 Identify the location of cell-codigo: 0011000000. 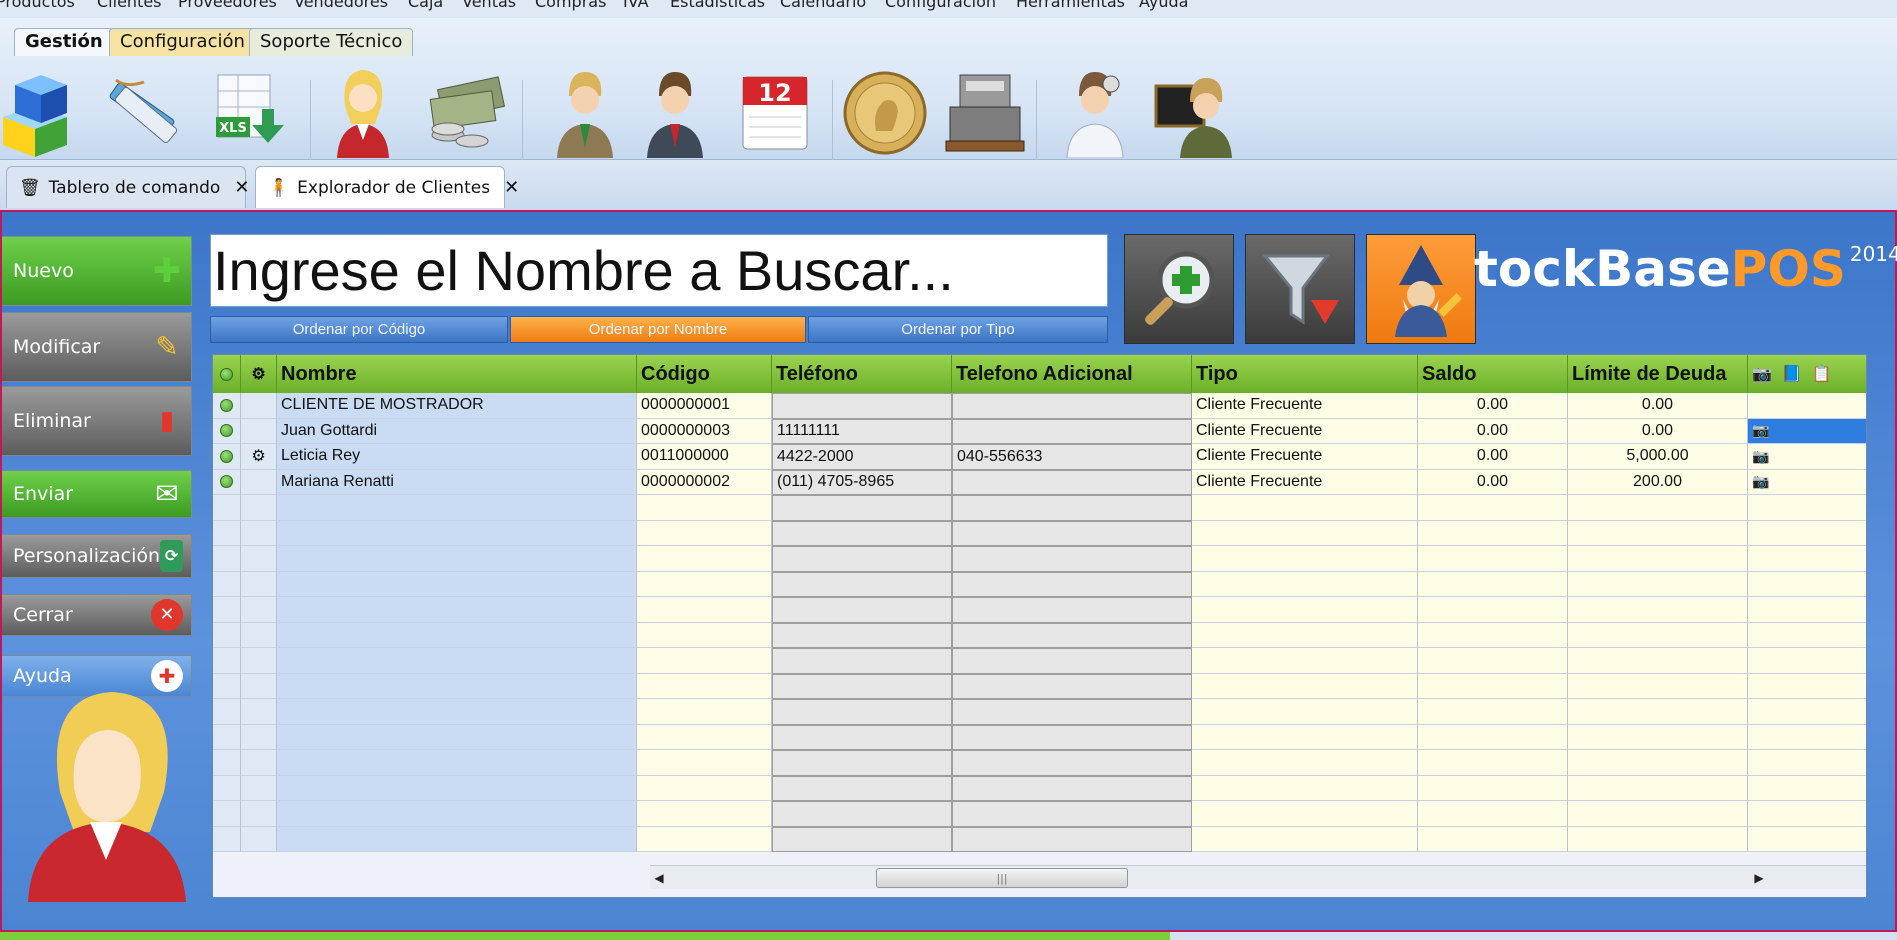
(704, 457).